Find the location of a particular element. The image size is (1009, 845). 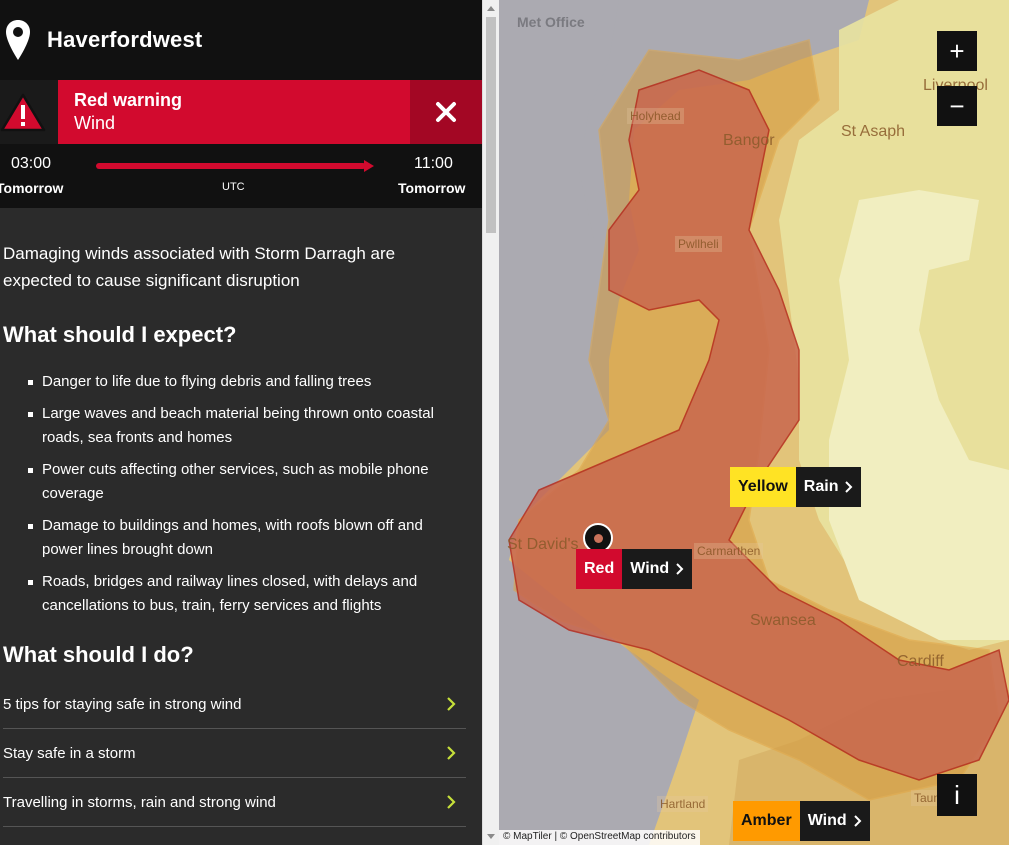

timezone-label: UTC is located at coordinates (233, 187).